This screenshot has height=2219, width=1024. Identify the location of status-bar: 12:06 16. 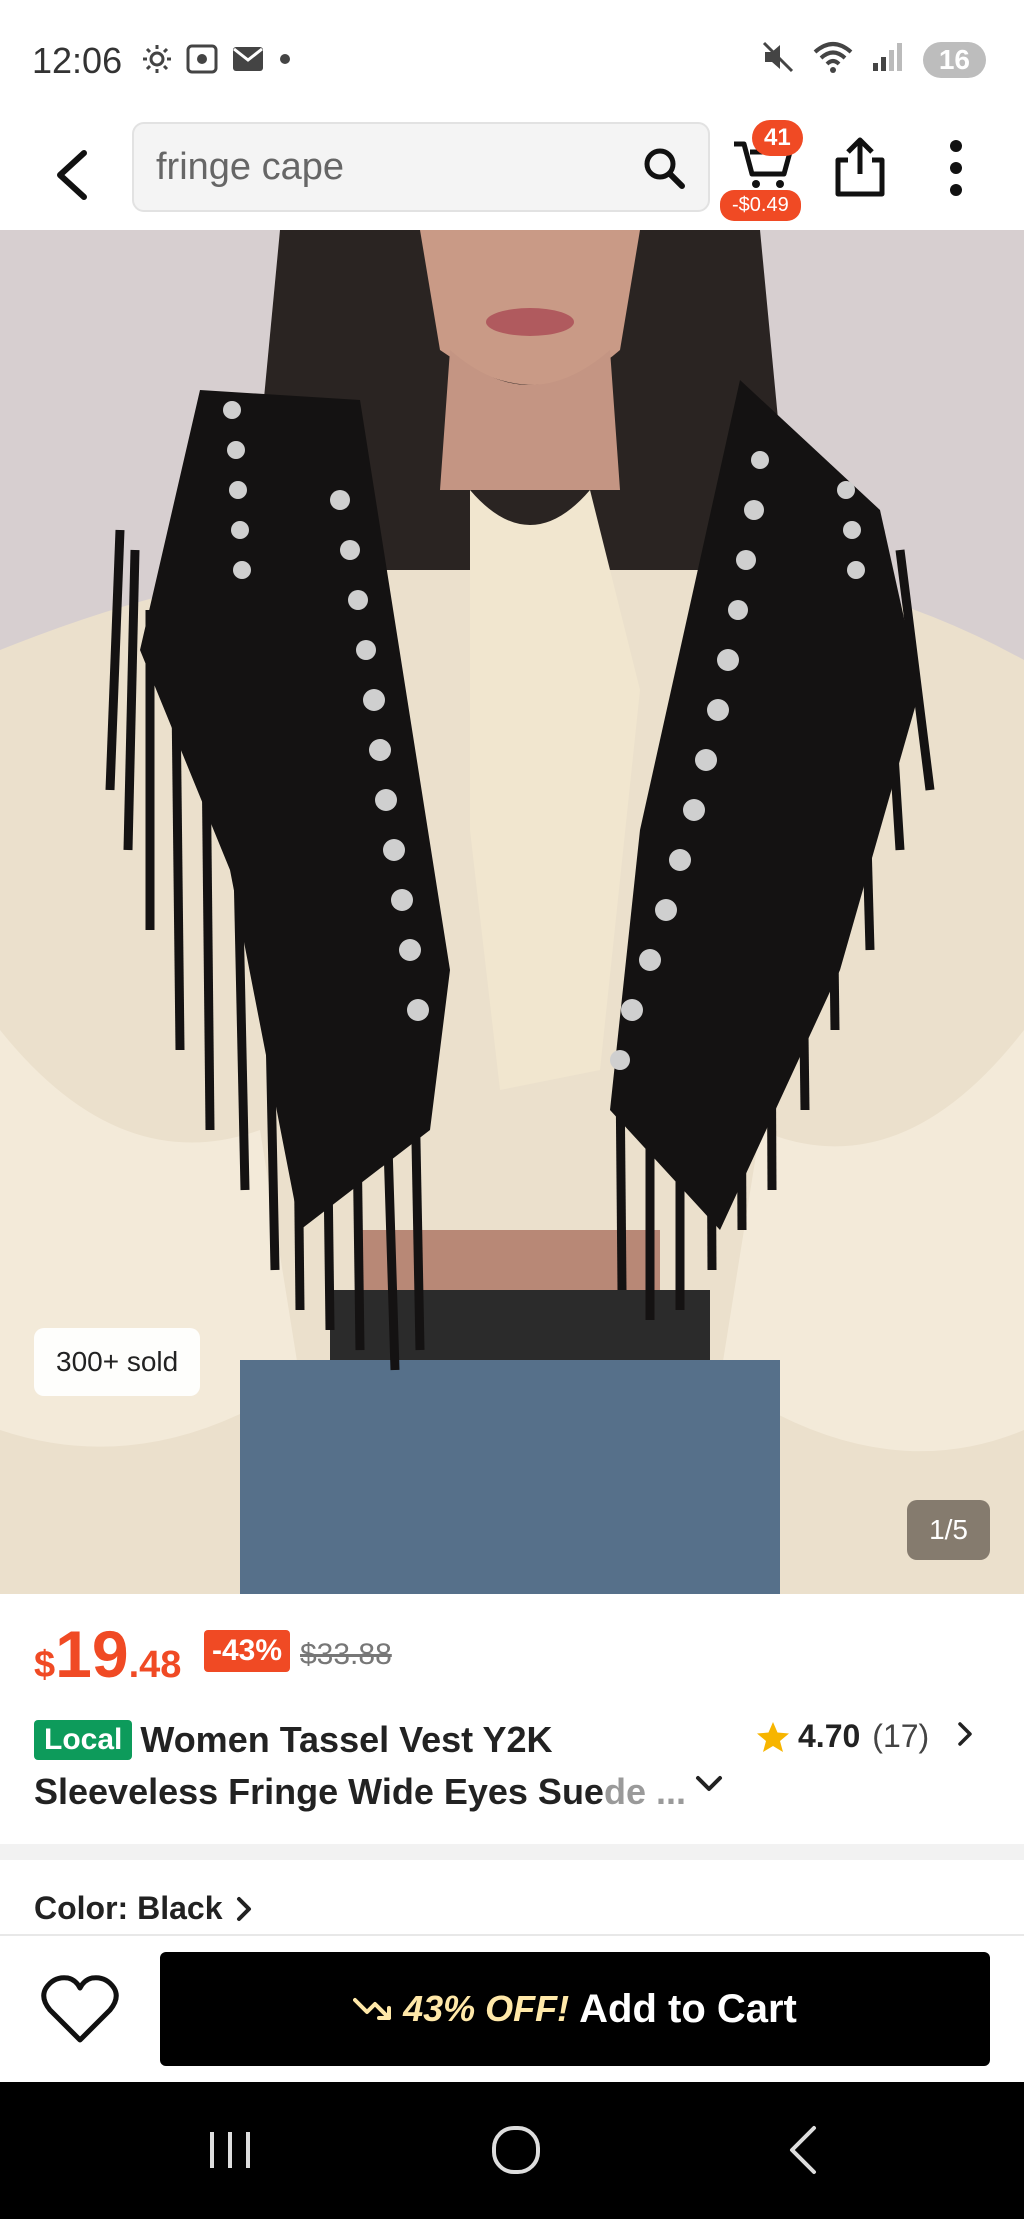
(512, 60).